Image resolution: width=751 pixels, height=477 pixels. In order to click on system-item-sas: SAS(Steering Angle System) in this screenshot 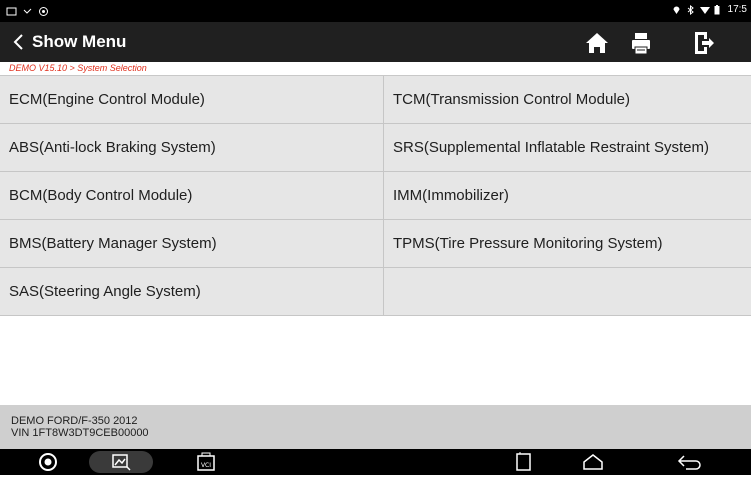, I will do `click(192, 292)`.